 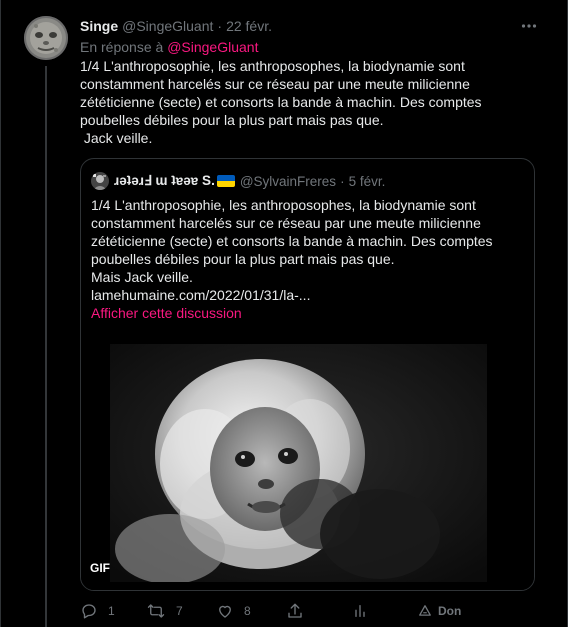 I want to click on quoted-author-name: ɹǝʇǝɹℲ ɯ ʇɐǝɐ S., so click(x=164, y=180).